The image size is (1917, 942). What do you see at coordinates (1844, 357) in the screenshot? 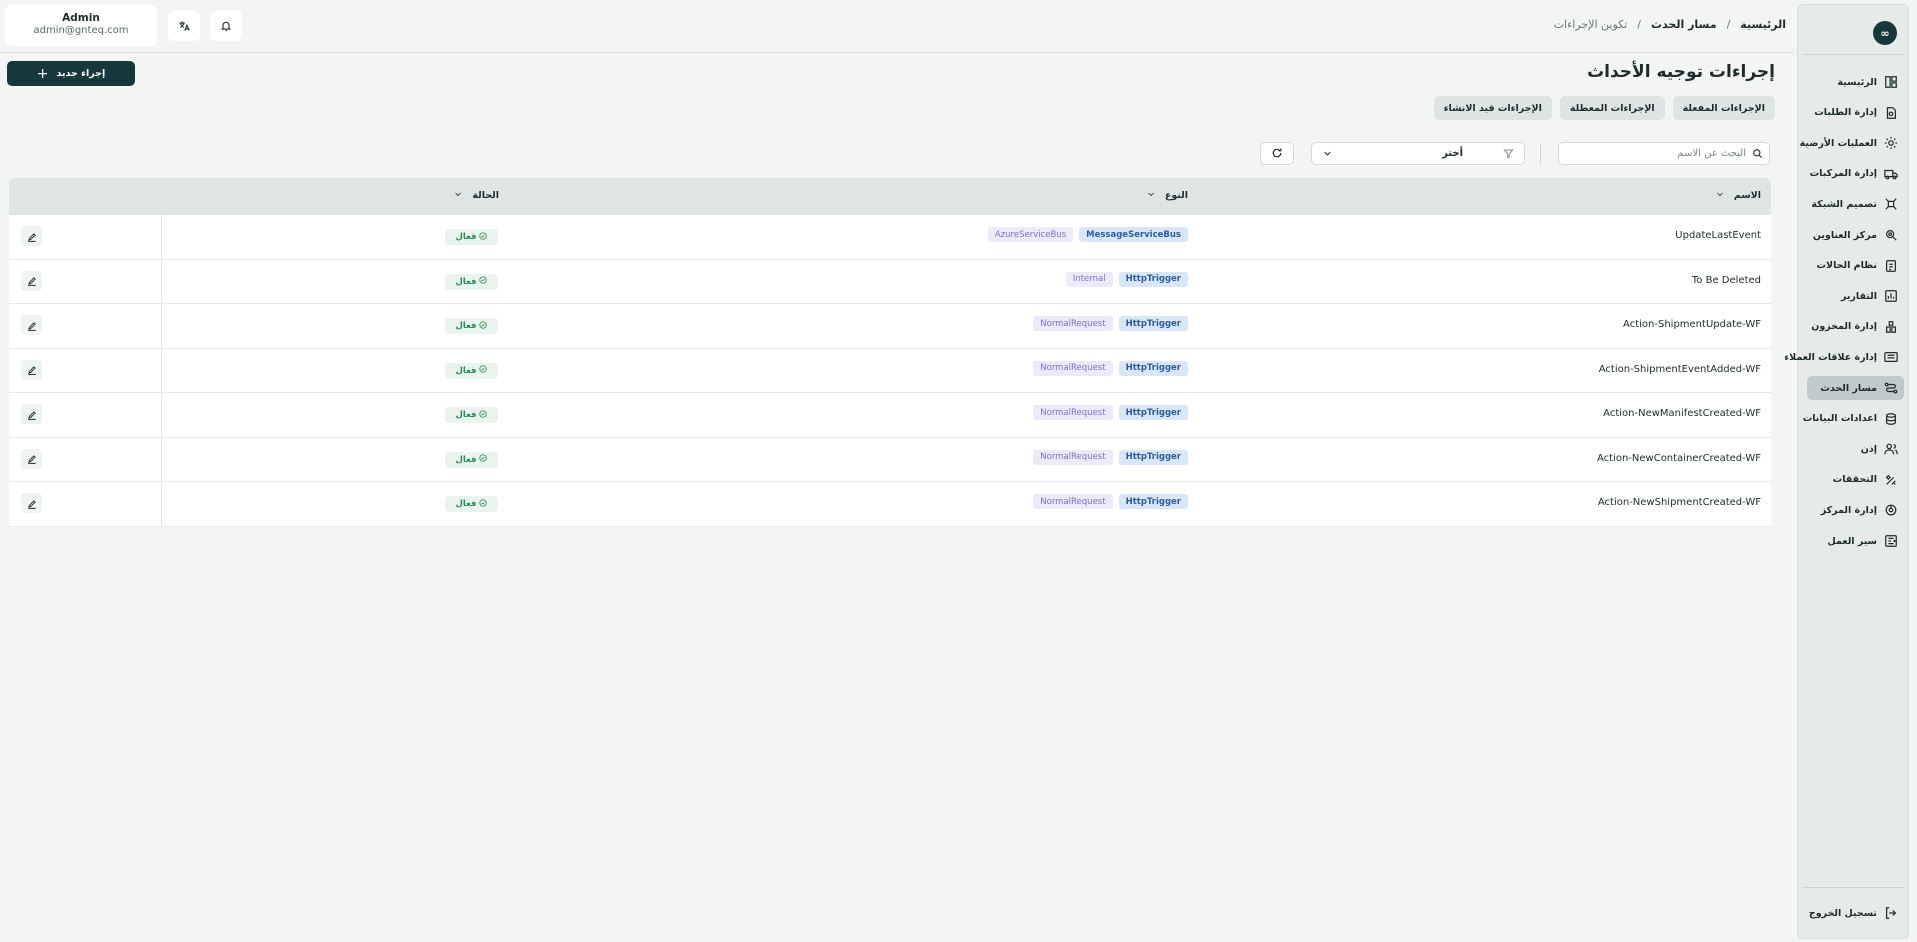
I see `sidebar-item: إدارة علاقات العملاء` at bounding box center [1844, 357].